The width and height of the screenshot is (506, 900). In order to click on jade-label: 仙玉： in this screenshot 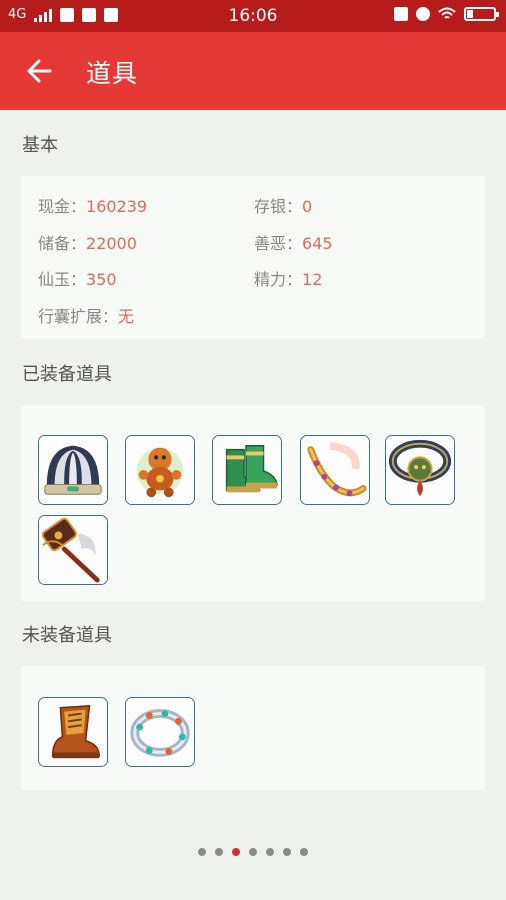, I will do `click(62, 279)`.